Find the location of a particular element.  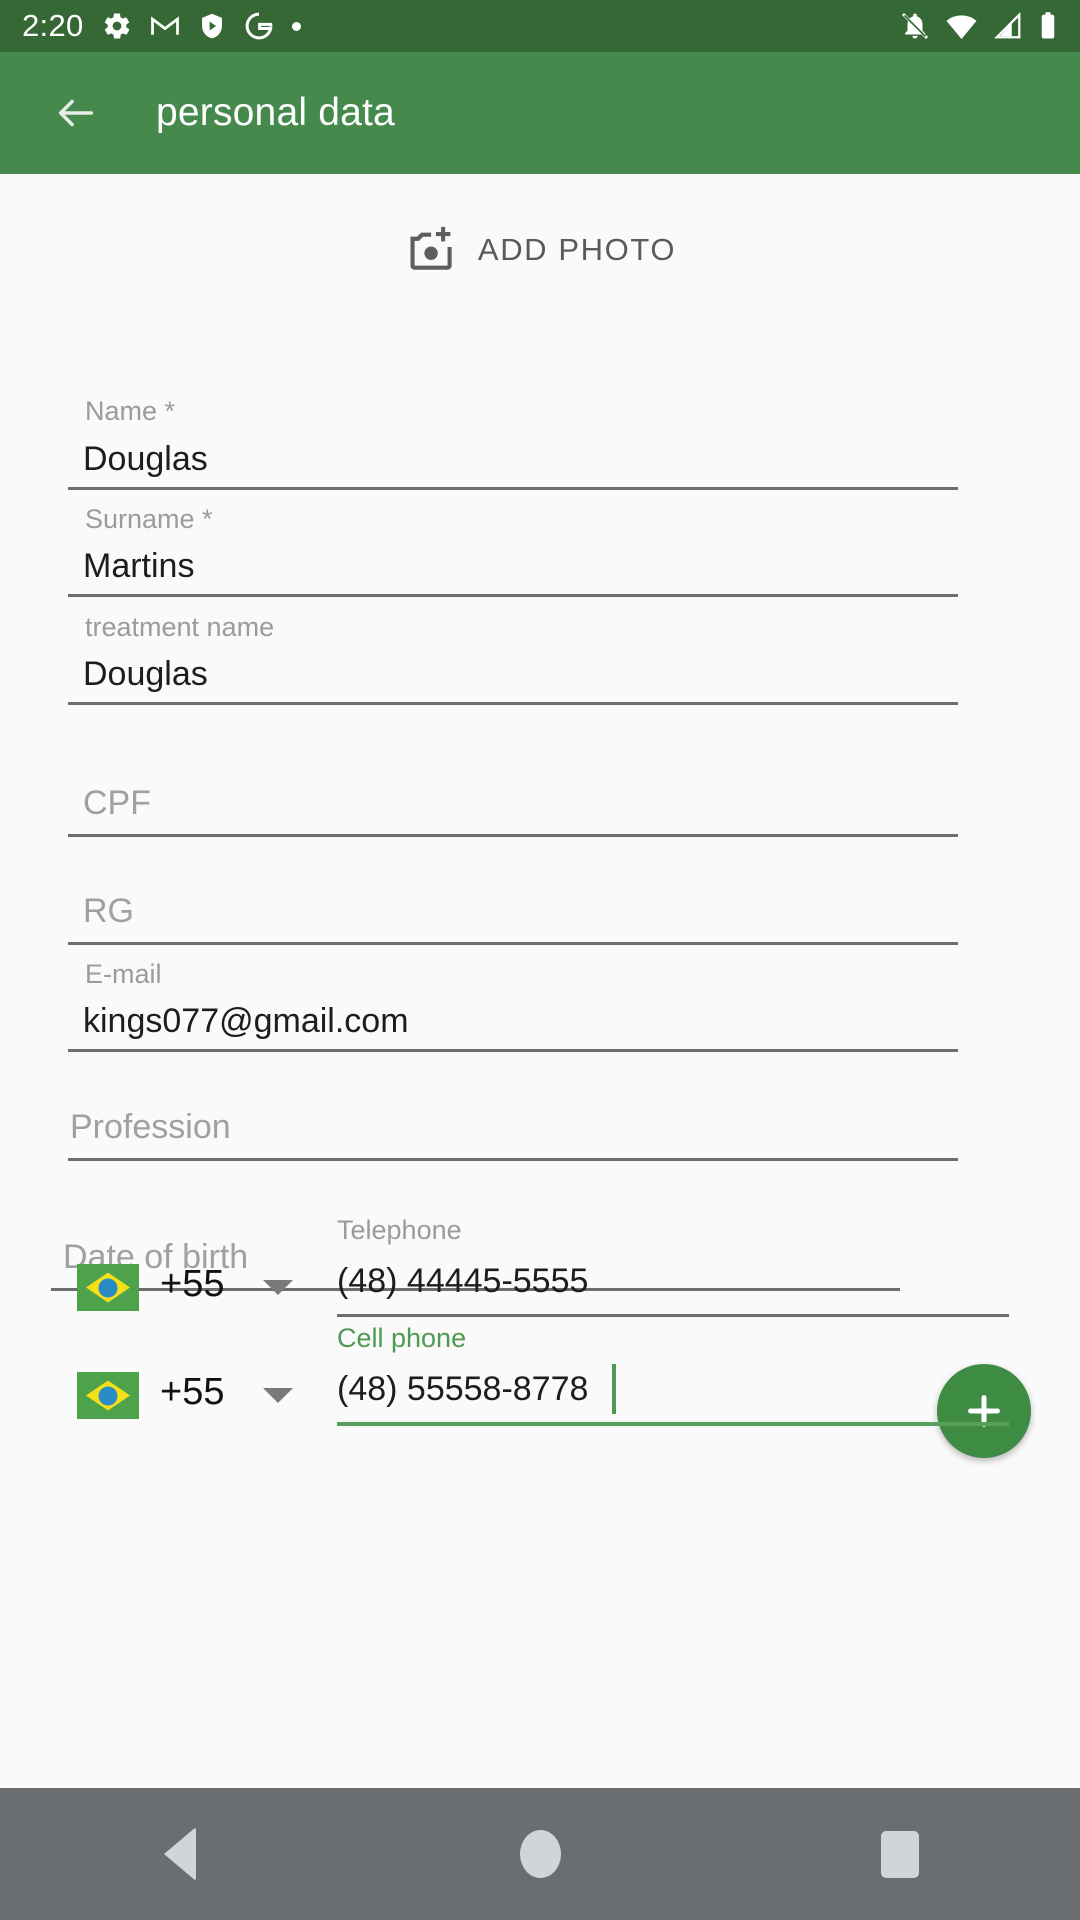

notifications-off-icon is located at coordinates (915, 26).